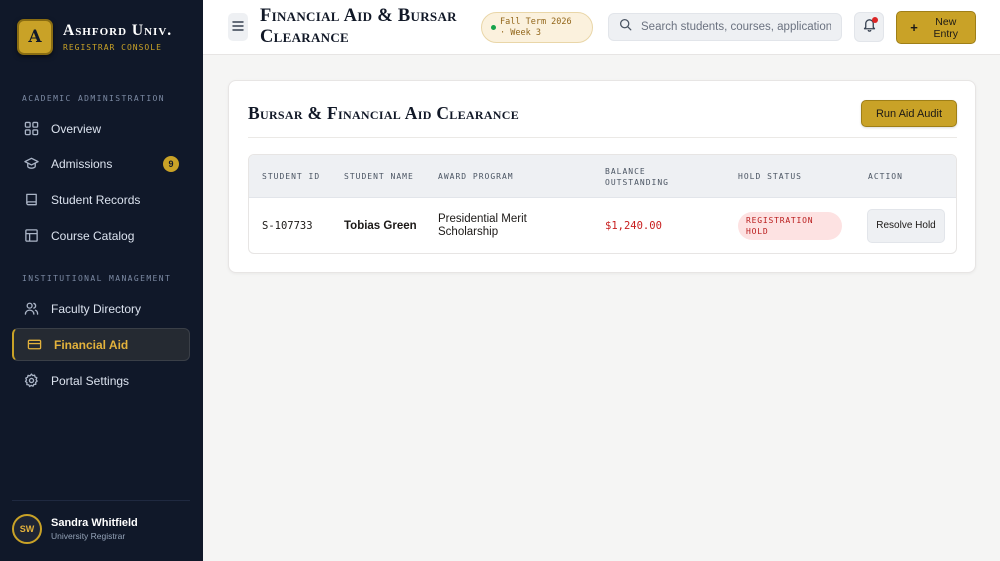 This screenshot has width=1000, height=561. I want to click on student-id-cell: S-107733, so click(287, 226).